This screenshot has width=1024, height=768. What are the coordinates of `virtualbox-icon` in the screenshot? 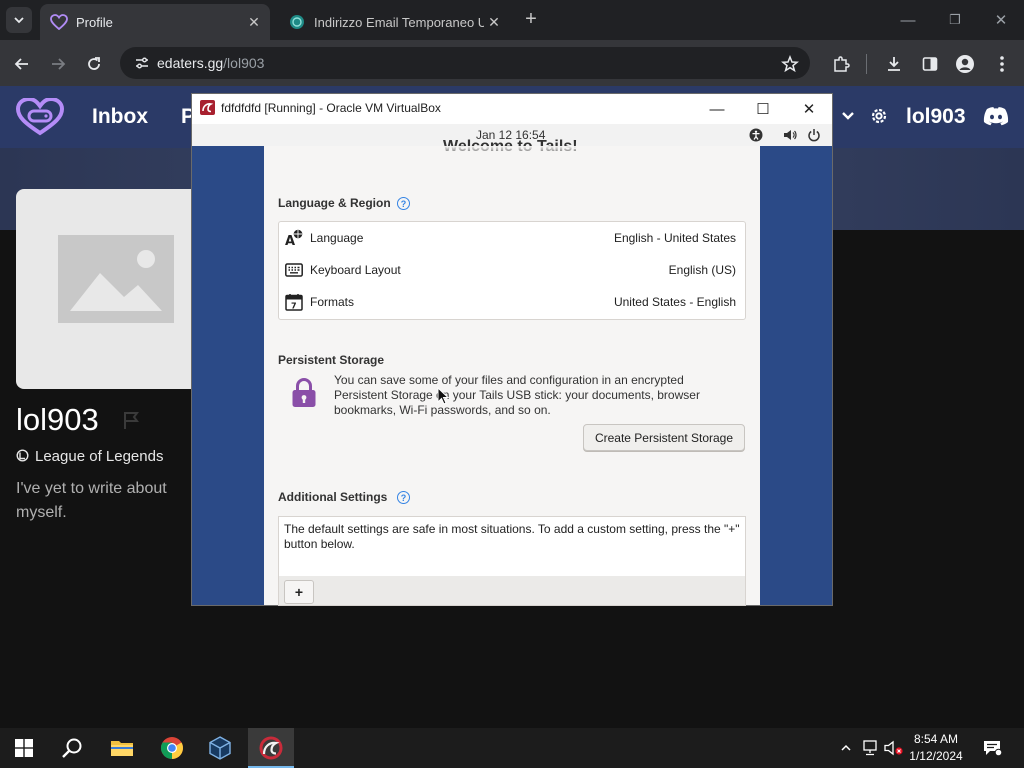 It's located at (220, 748).